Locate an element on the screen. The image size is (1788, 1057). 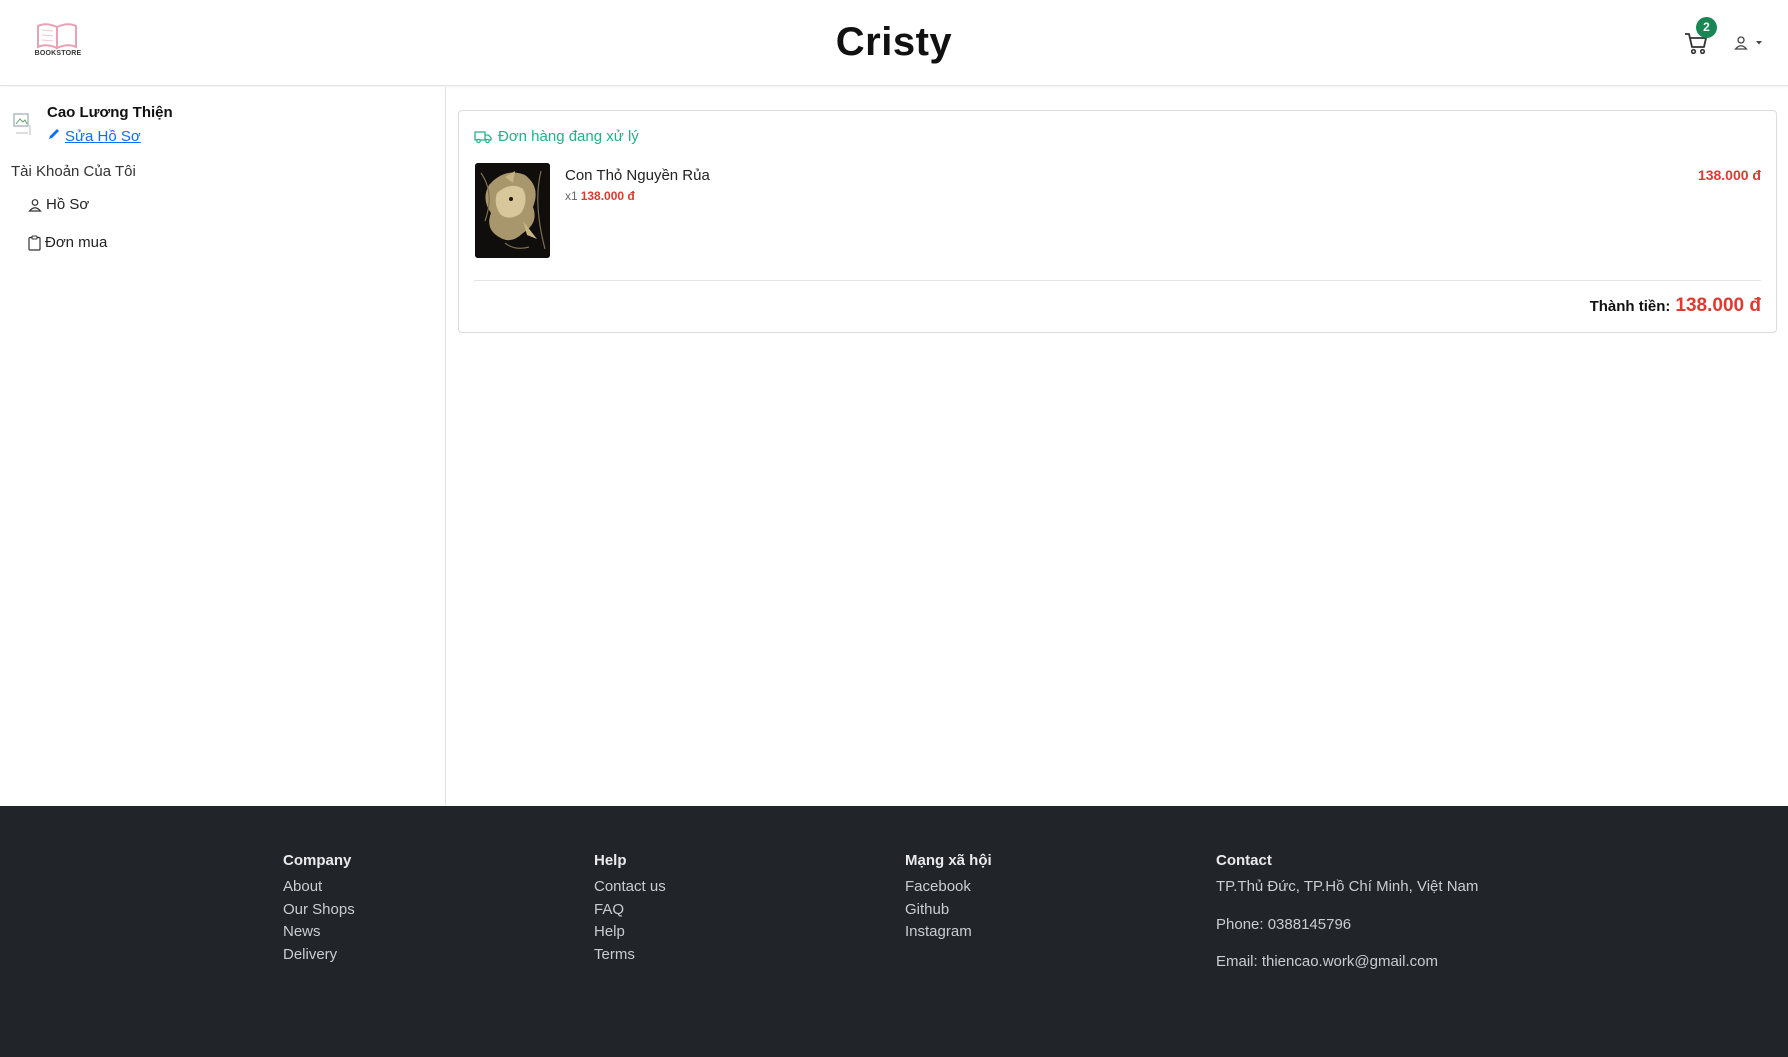
item-quantity: x1 is located at coordinates (571, 196).